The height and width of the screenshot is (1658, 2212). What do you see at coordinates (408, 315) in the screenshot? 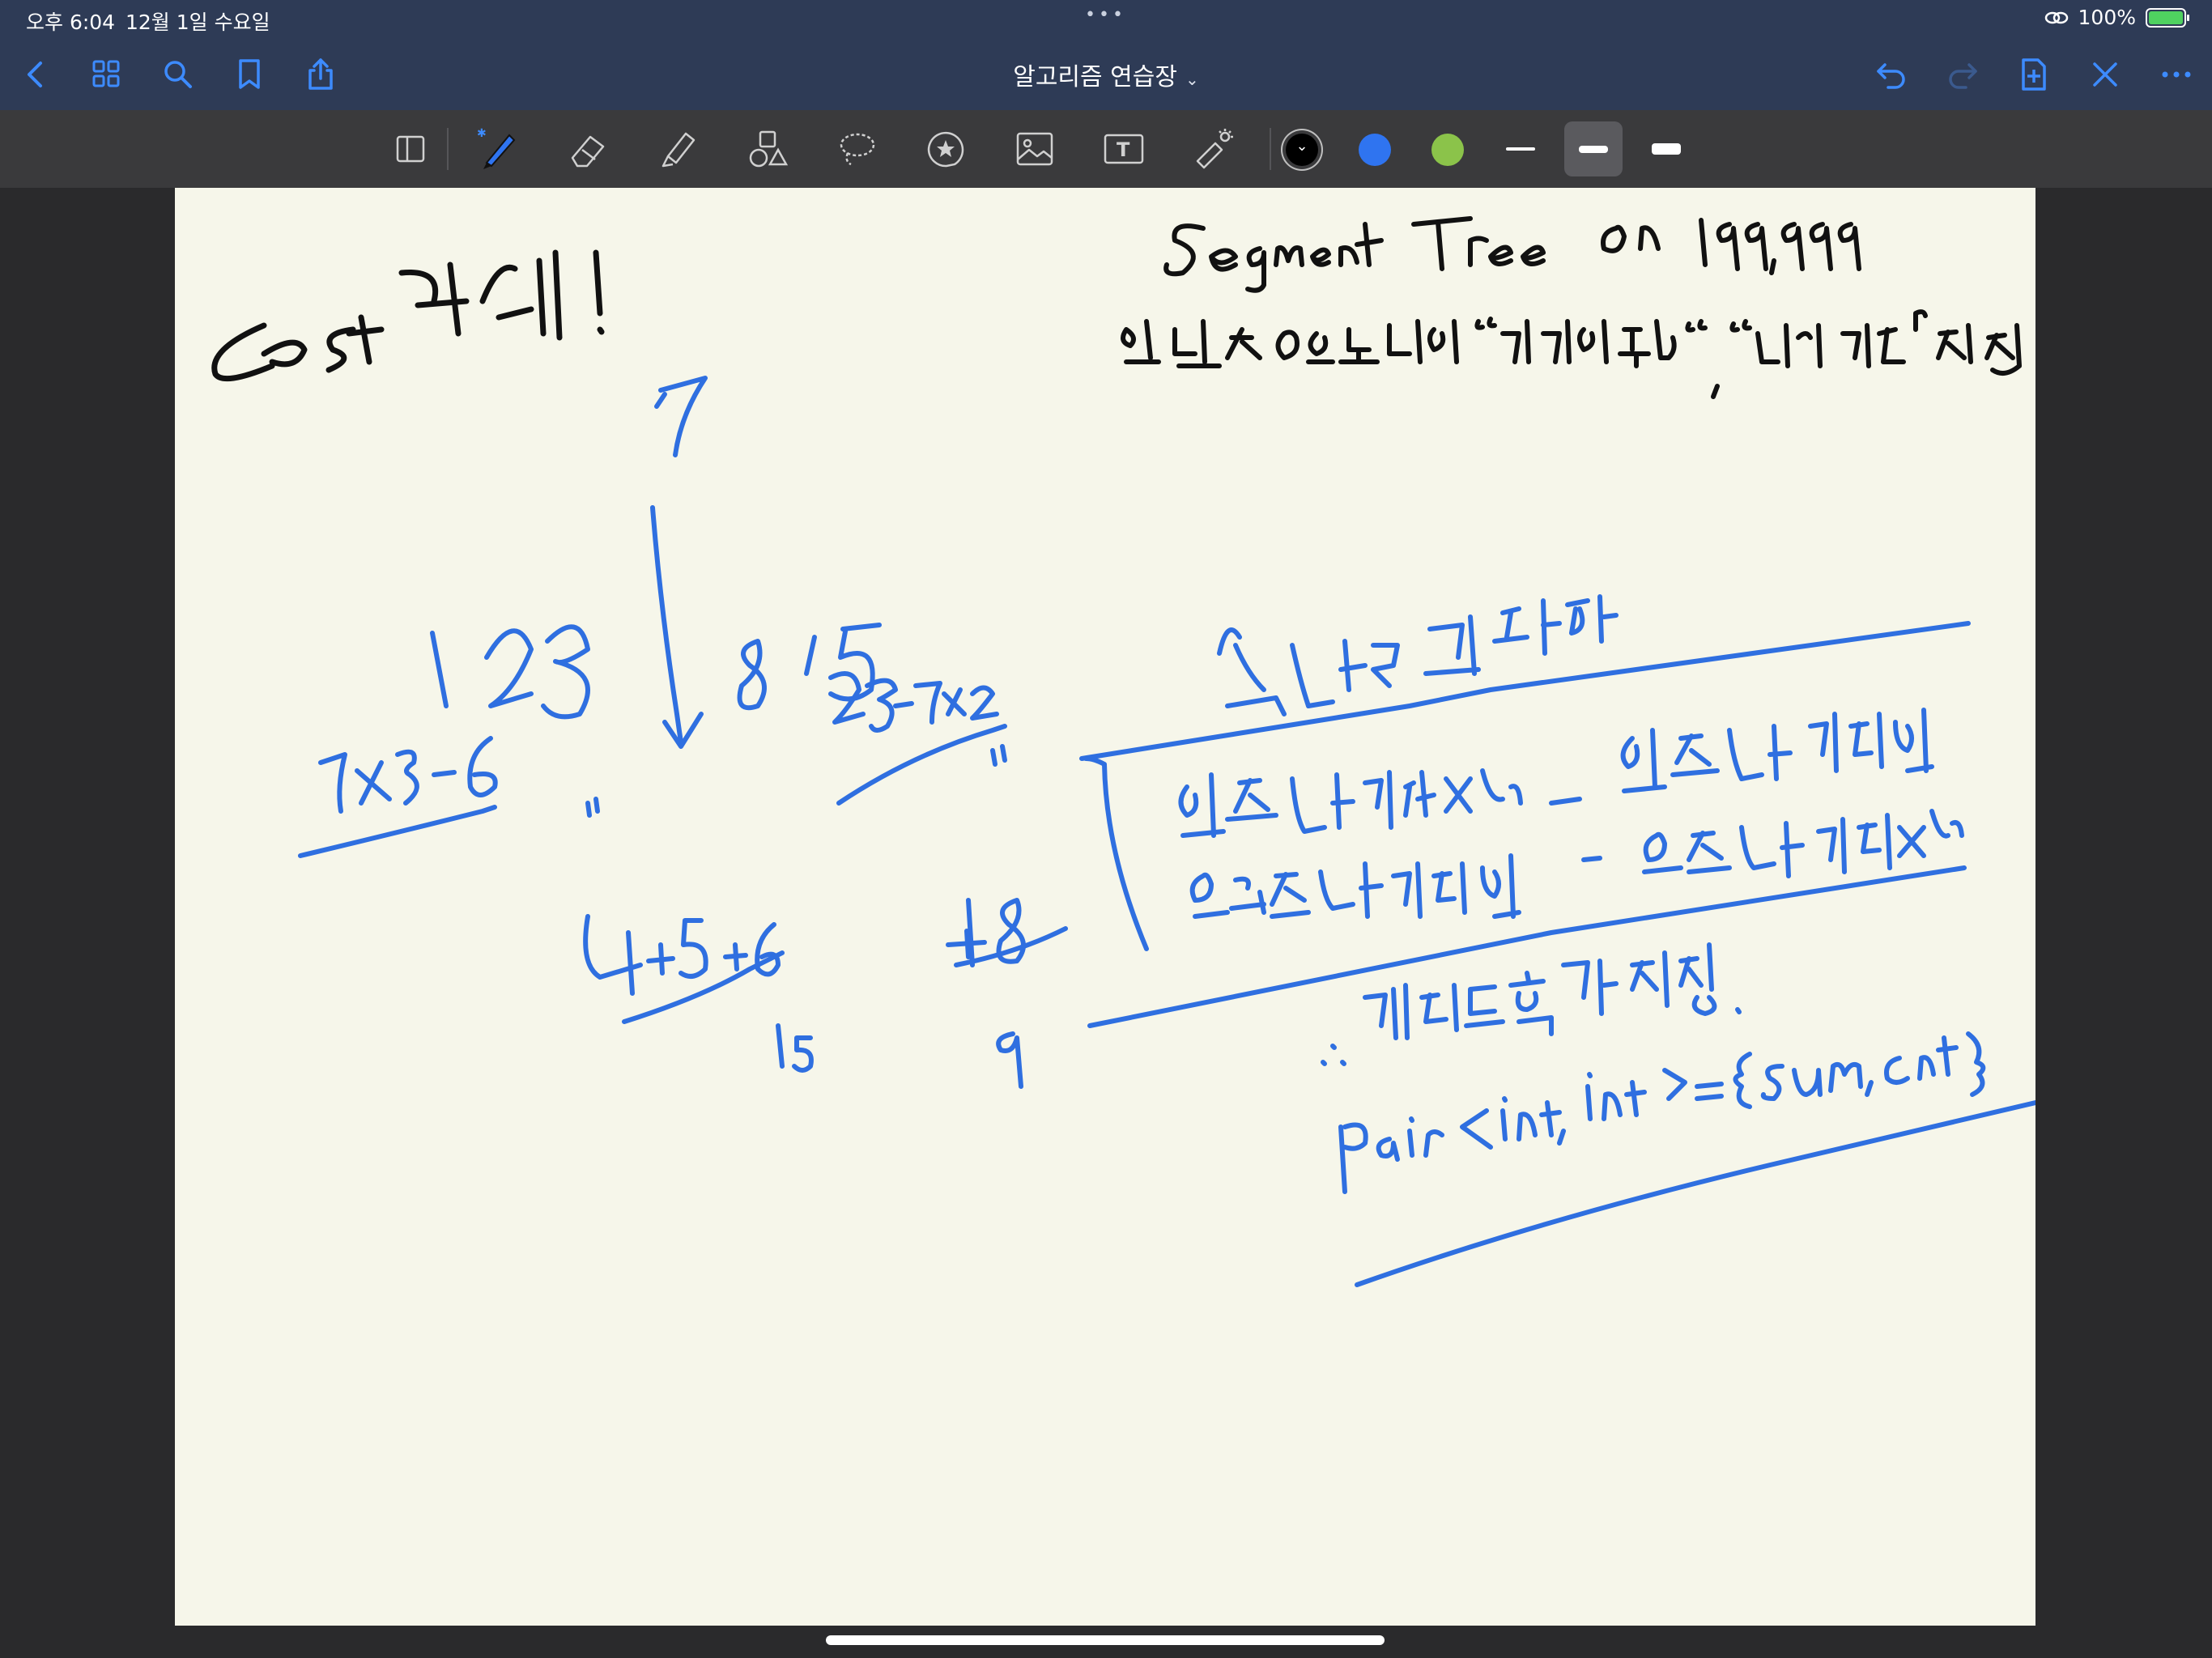
I see `black-ink-title-left` at bounding box center [408, 315].